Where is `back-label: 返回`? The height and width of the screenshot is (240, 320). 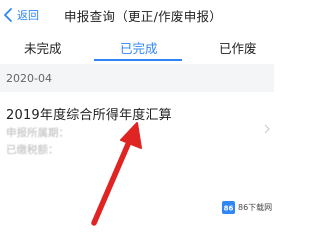
back-label: 返回 is located at coordinates (28, 15).